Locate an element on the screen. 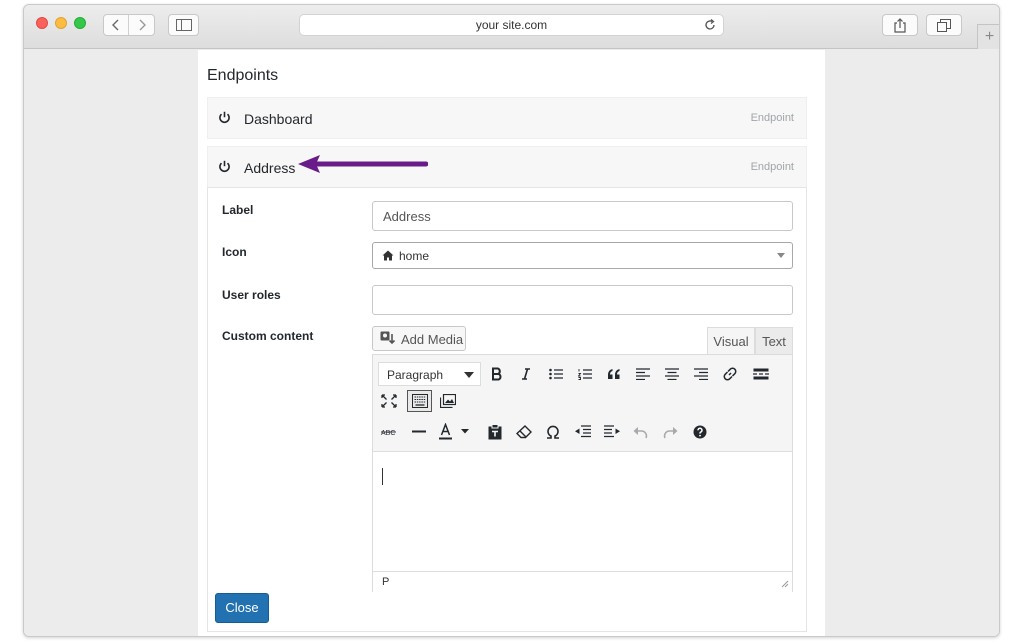 The width and height of the screenshot is (1024, 643). title-bar: your site.com + is located at coordinates (511, 27).